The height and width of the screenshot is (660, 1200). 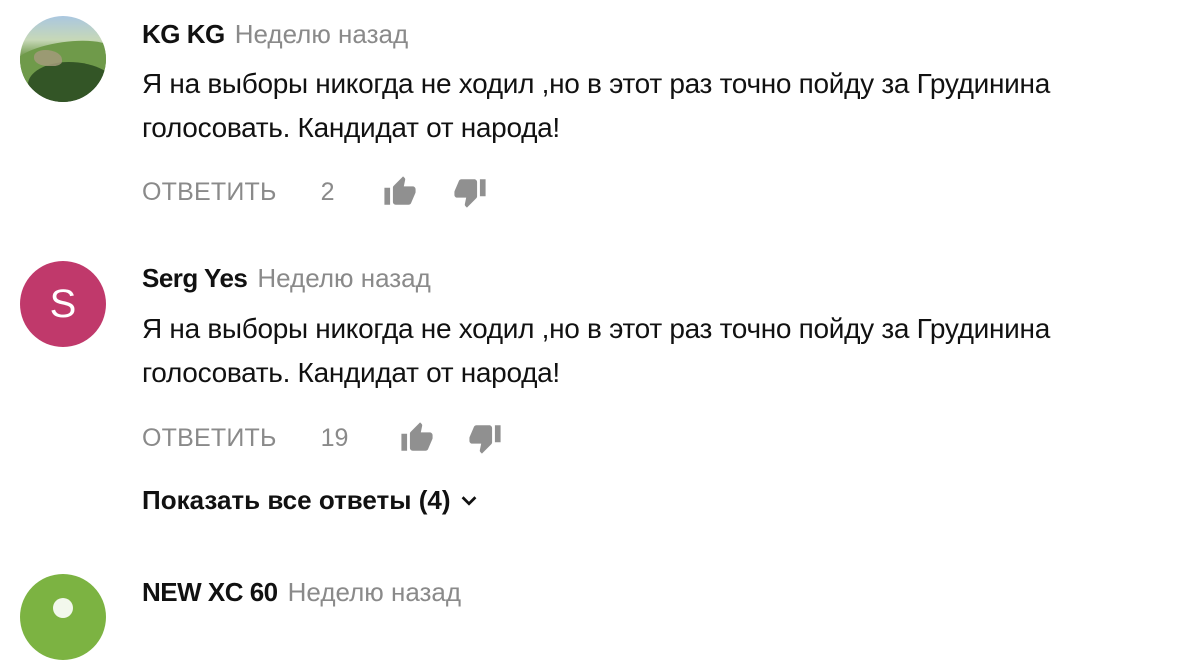 I want to click on comment-header: NEW XC 60 Неделю назад, so click(x=301, y=592).